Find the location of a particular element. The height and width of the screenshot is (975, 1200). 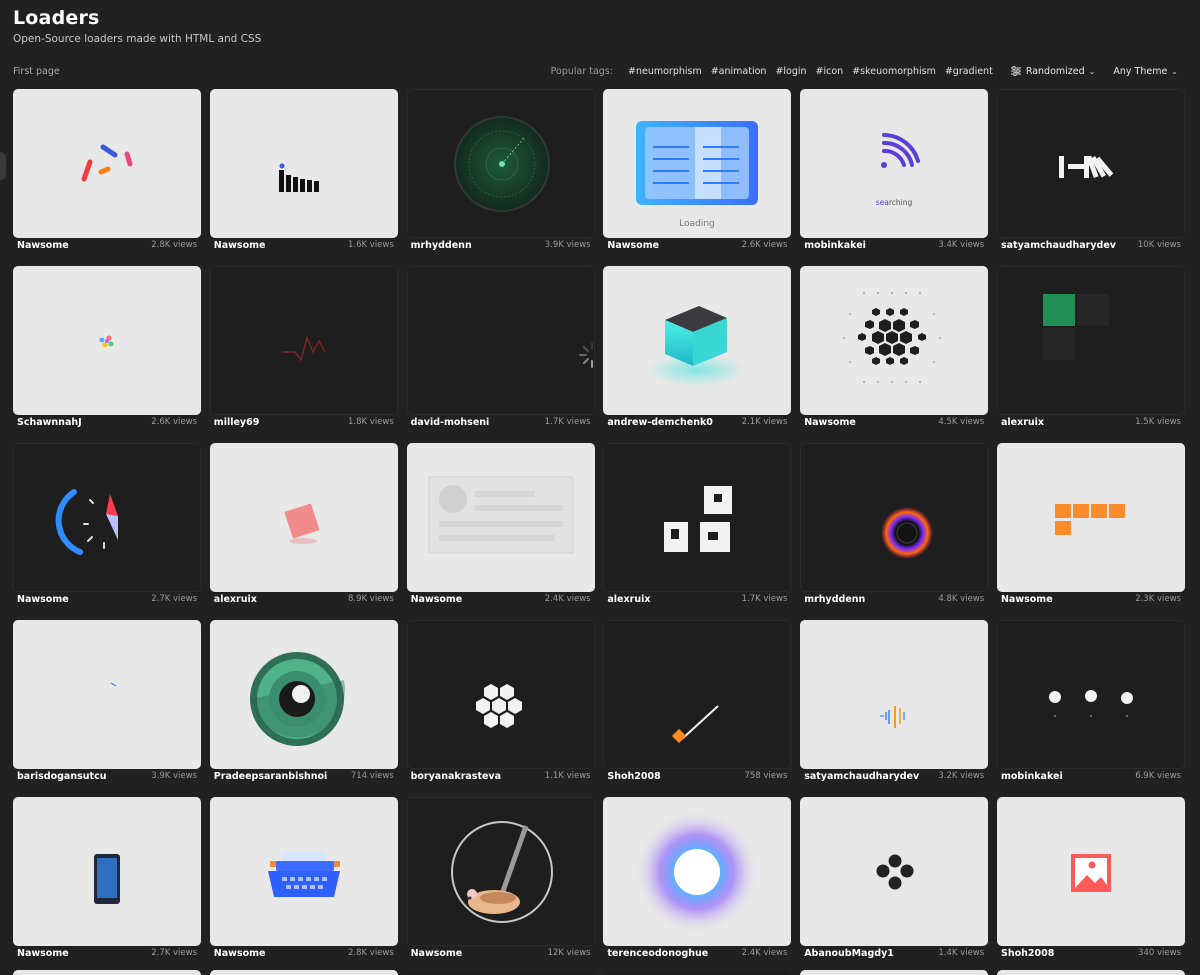

loader-preview: searching is located at coordinates (894, 163).